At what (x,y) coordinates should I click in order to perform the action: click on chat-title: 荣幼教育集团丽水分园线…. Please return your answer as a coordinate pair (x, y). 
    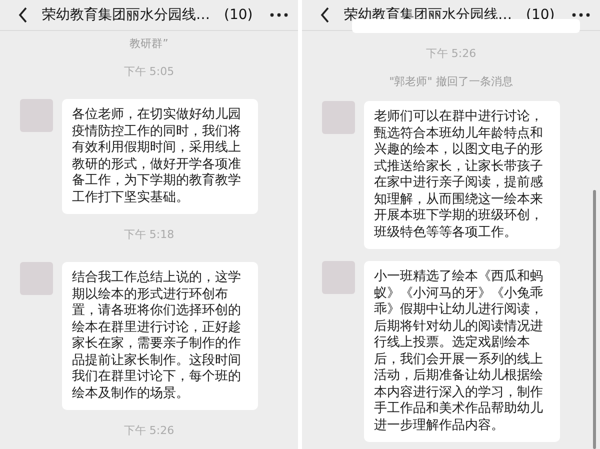
    Looking at the image, I should click on (126, 15).